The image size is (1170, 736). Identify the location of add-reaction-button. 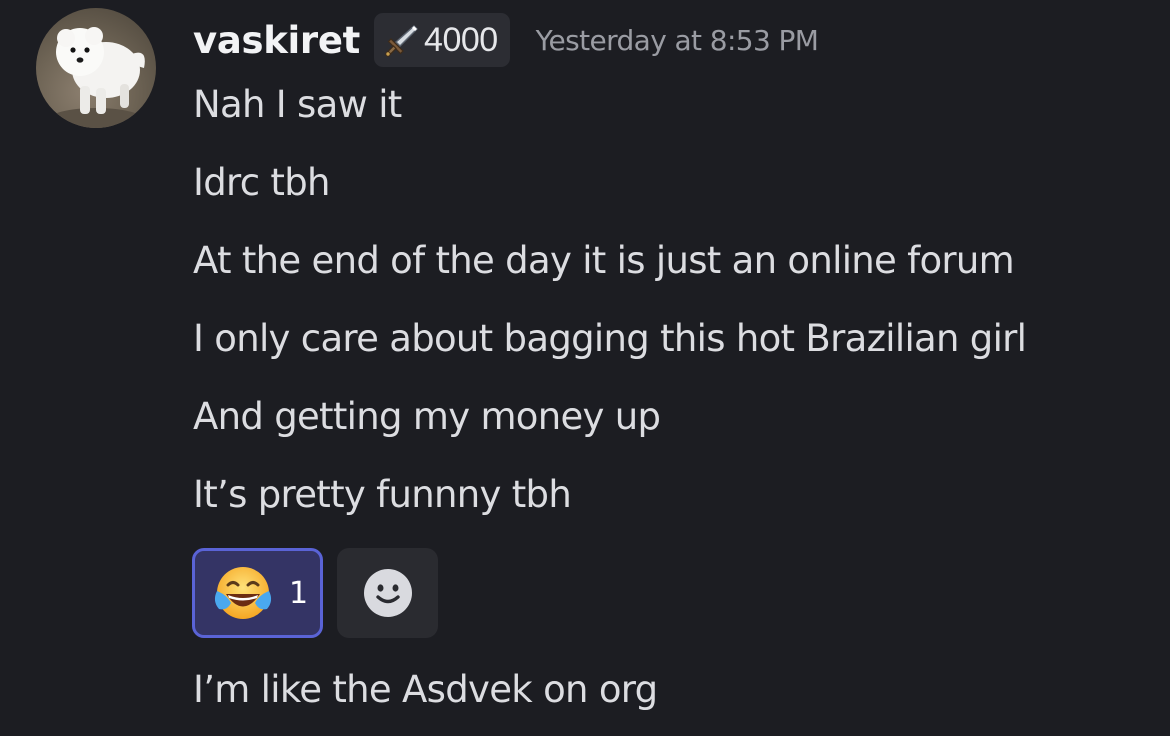
(387, 593).